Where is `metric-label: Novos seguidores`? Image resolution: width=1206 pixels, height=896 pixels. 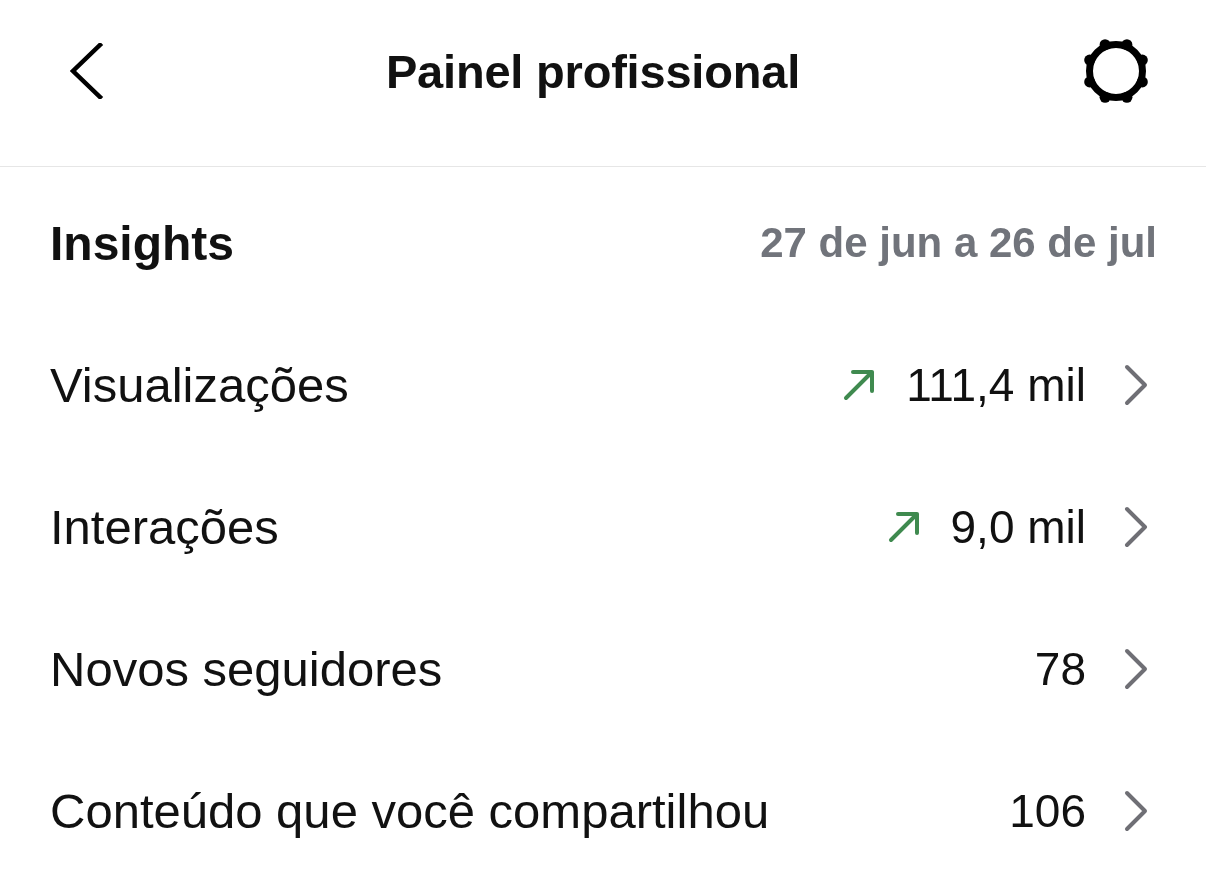
metric-label: Novos seguidores is located at coordinates (246, 669).